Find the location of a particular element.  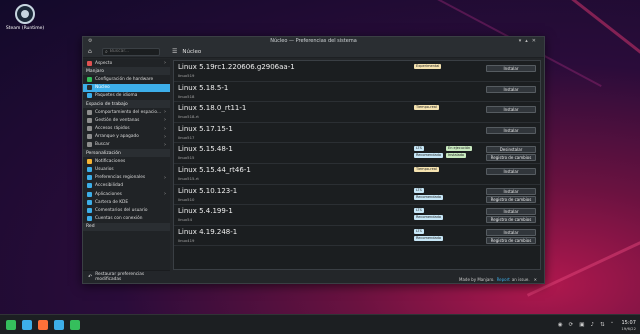

firefox-icon is located at coordinates (43, 324).